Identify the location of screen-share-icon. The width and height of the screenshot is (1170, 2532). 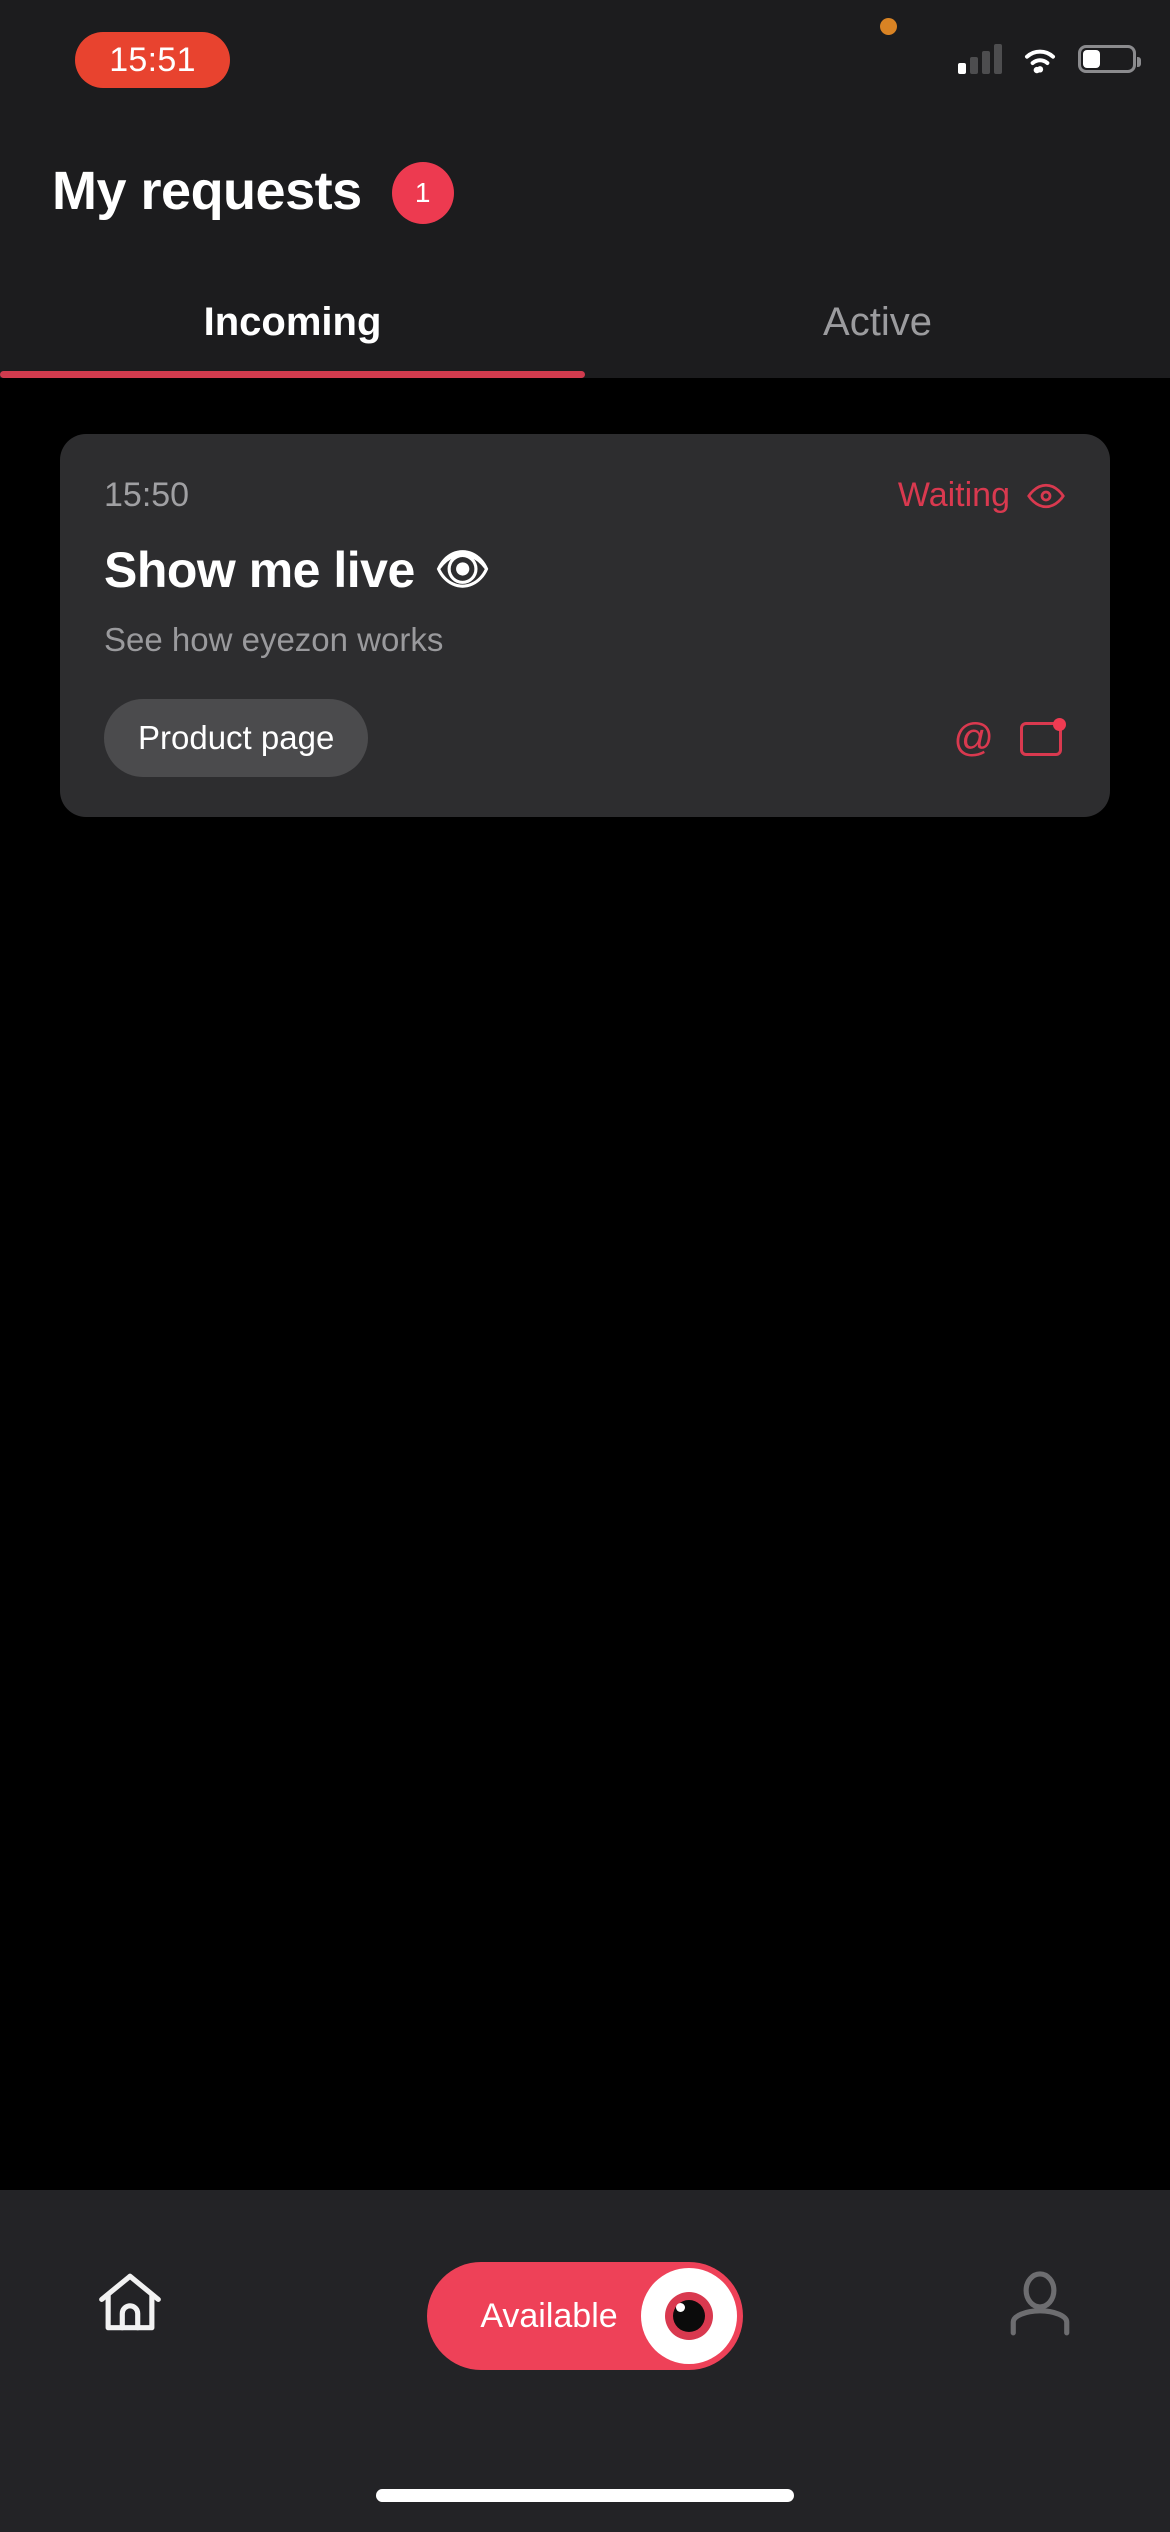
(1043, 738).